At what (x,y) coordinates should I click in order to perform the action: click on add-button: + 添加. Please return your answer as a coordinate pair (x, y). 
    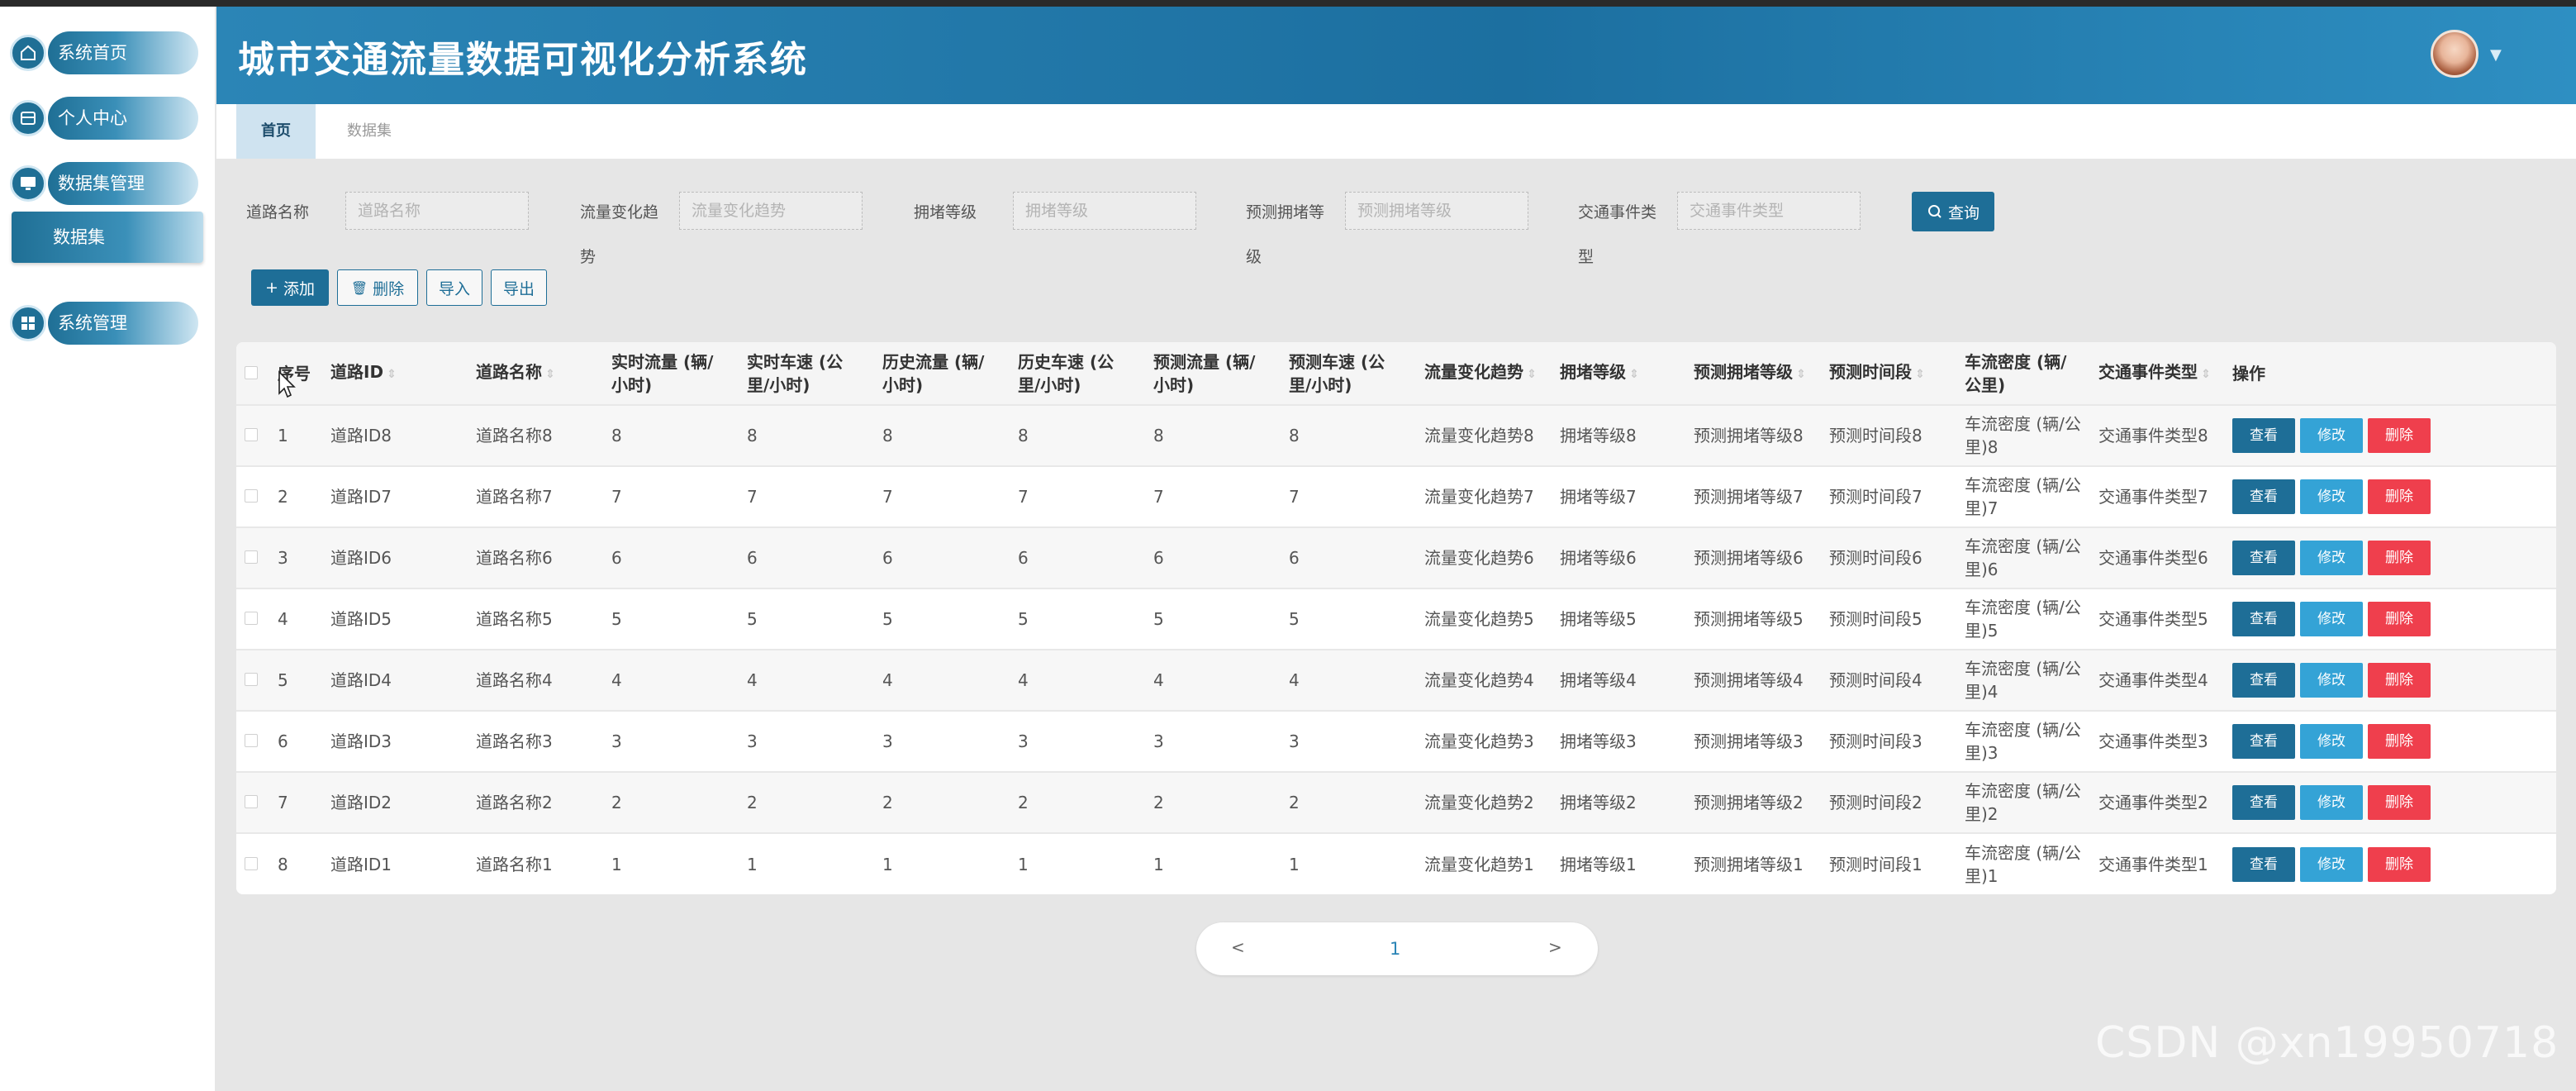
    Looking at the image, I should click on (290, 287).